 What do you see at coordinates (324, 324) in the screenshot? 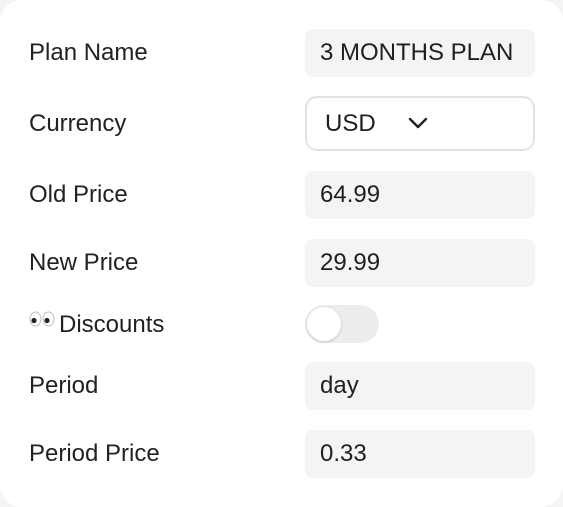
I see `toggle-knob` at bounding box center [324, 324].